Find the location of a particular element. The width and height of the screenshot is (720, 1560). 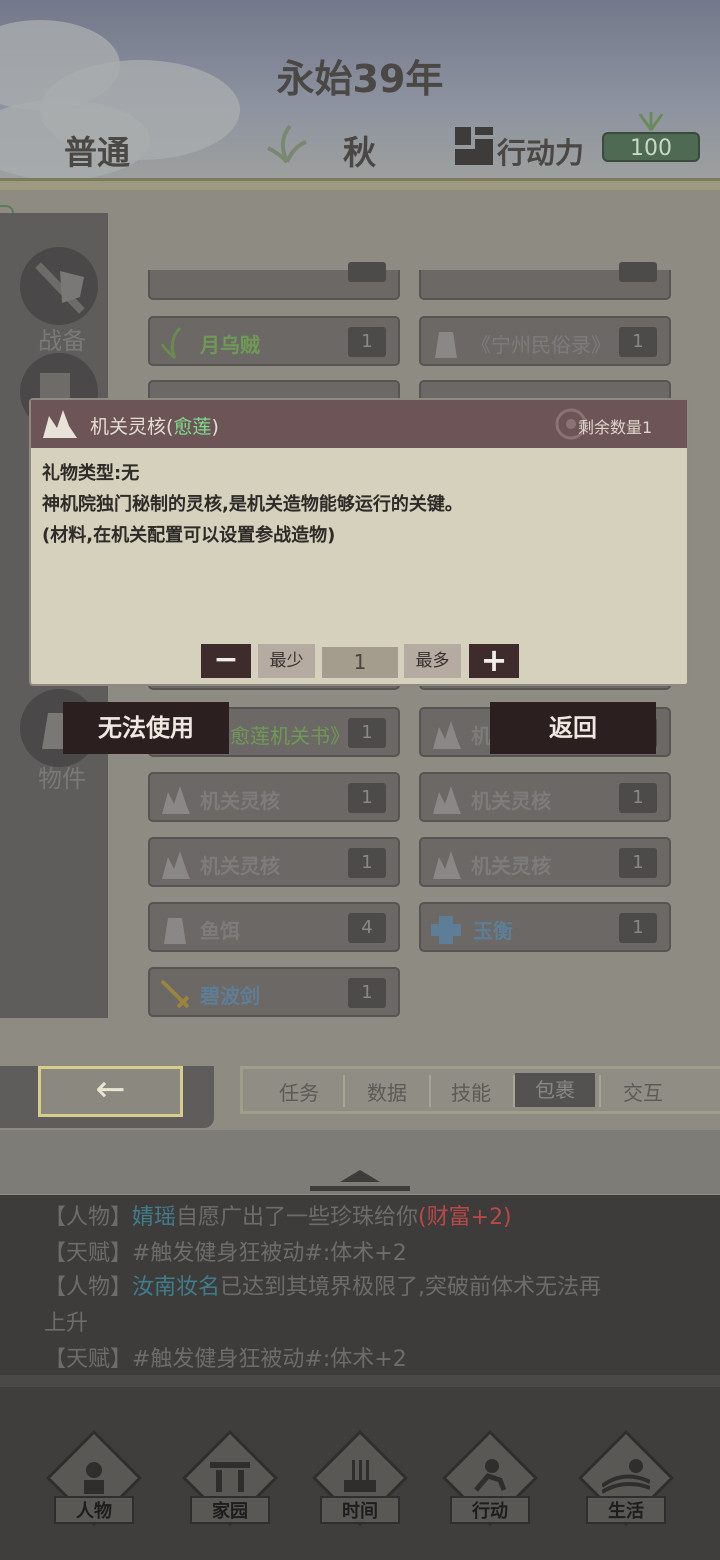

runner-icon is located at coordinates (490, 1475).